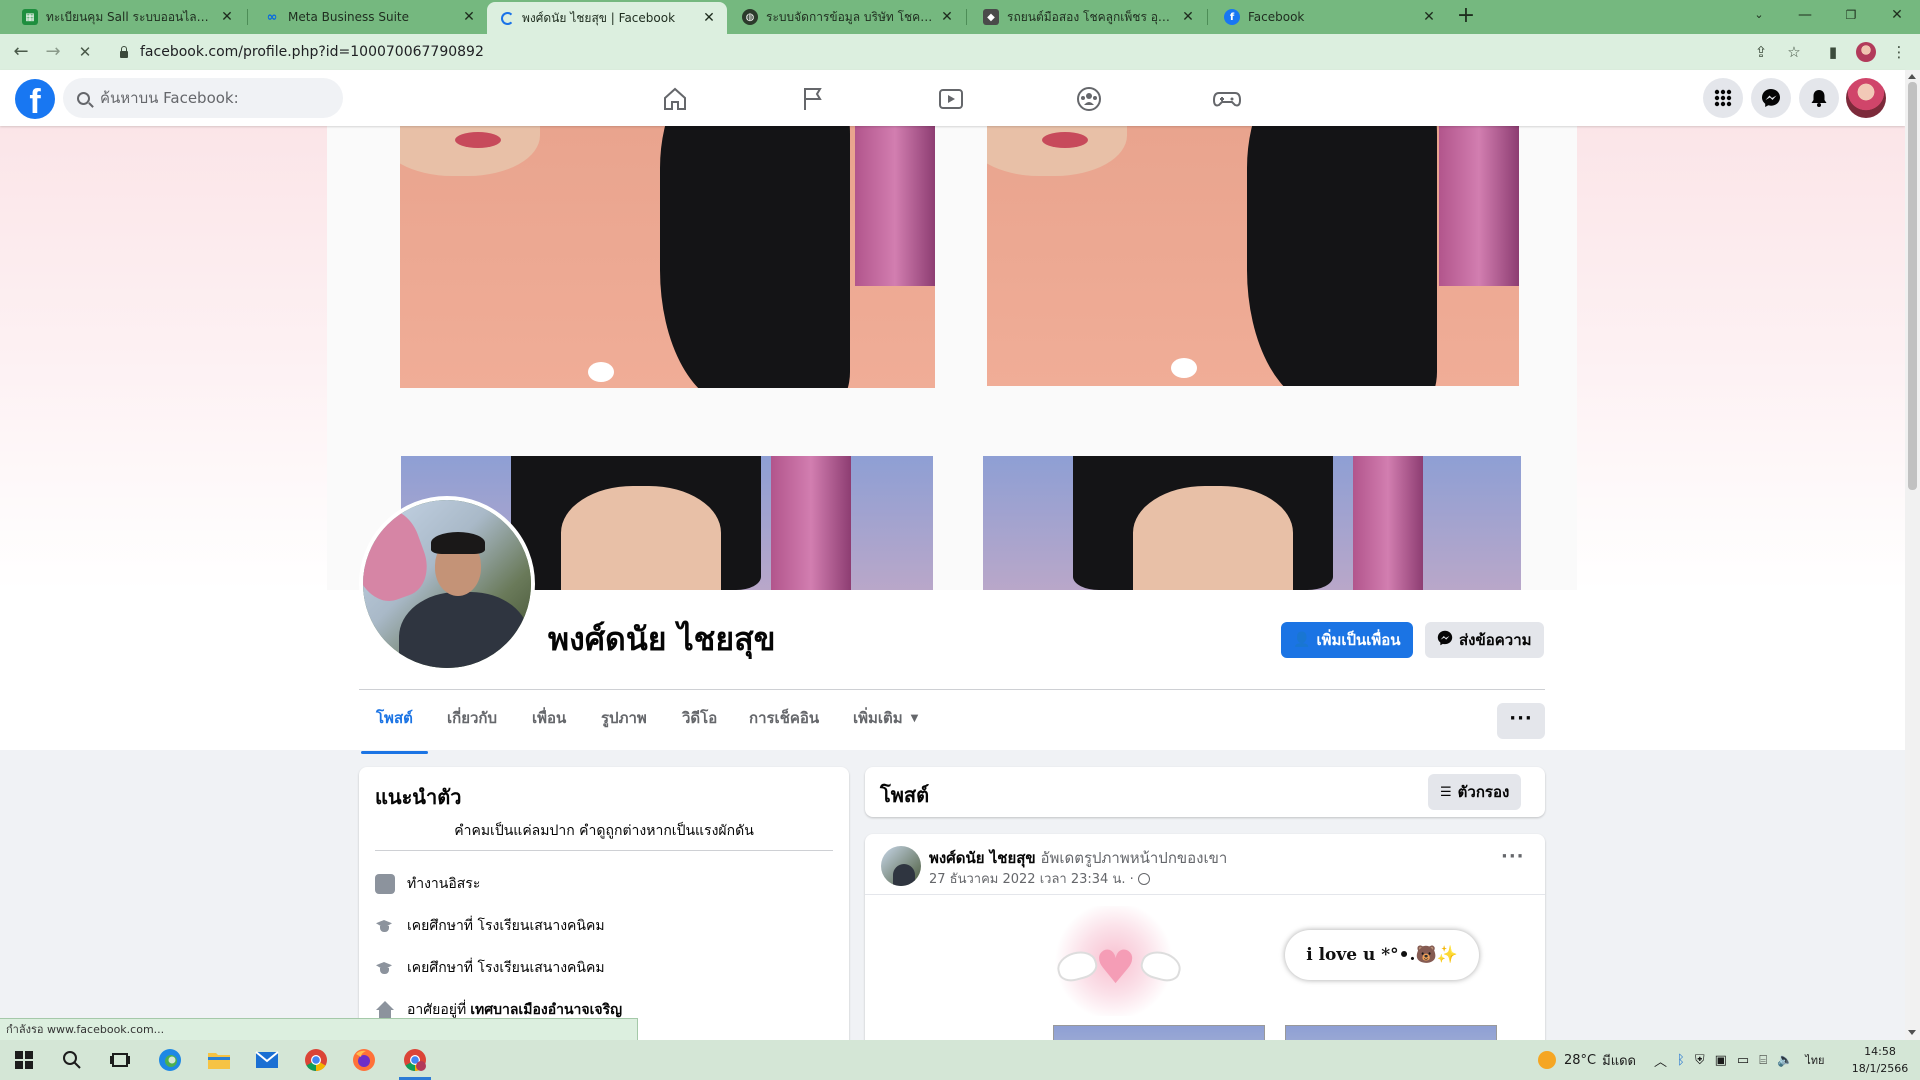  Describe the element at coordinates (641, 538) in the screenshot. I see `cover-face` at that location.